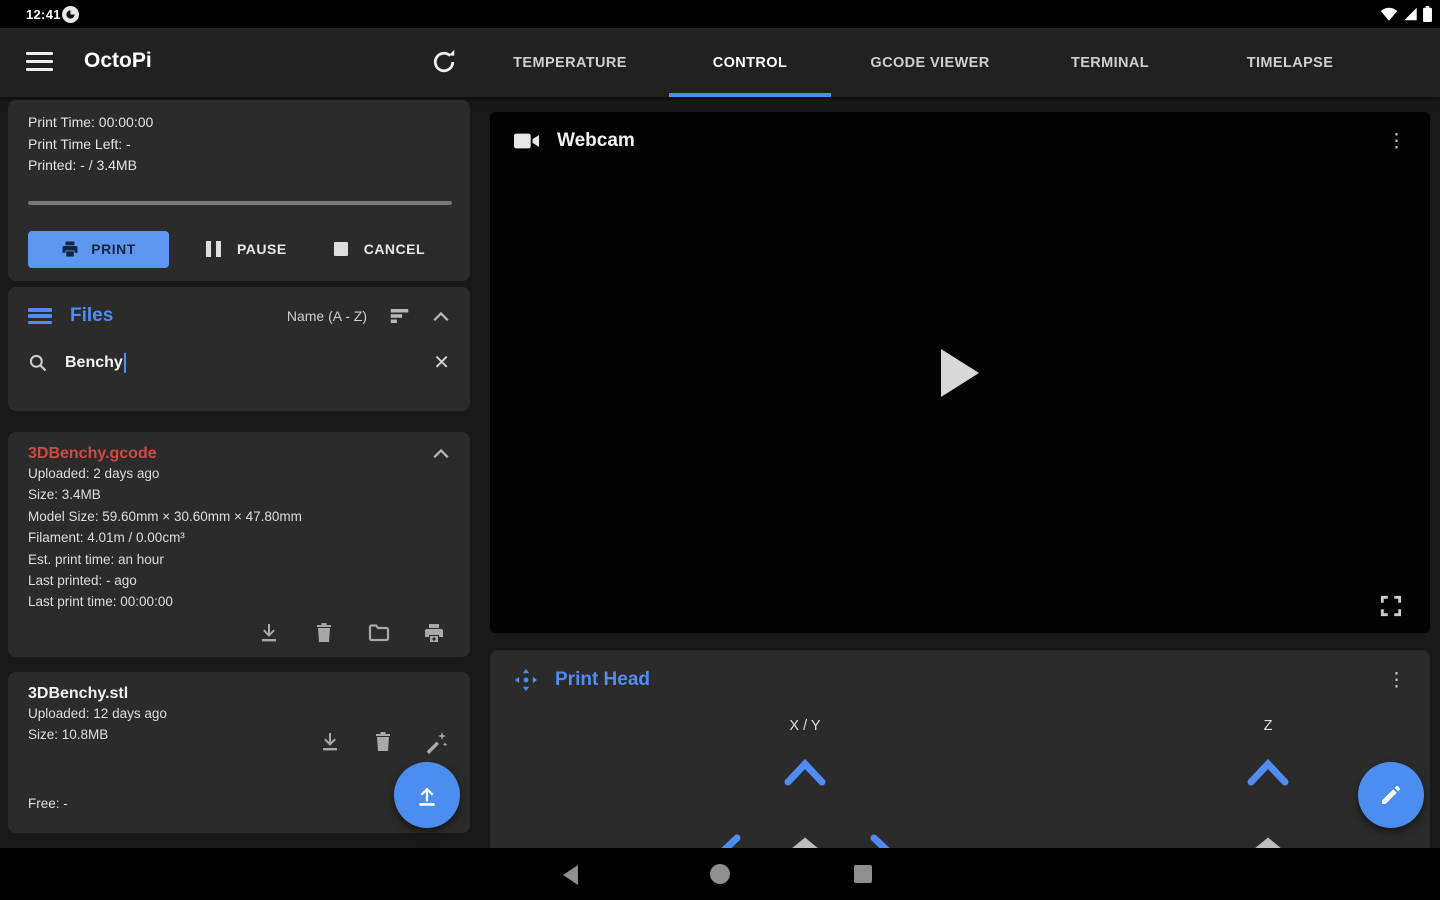  I want to click on print-head-header: Print Head ⋮, so click(960, 680).